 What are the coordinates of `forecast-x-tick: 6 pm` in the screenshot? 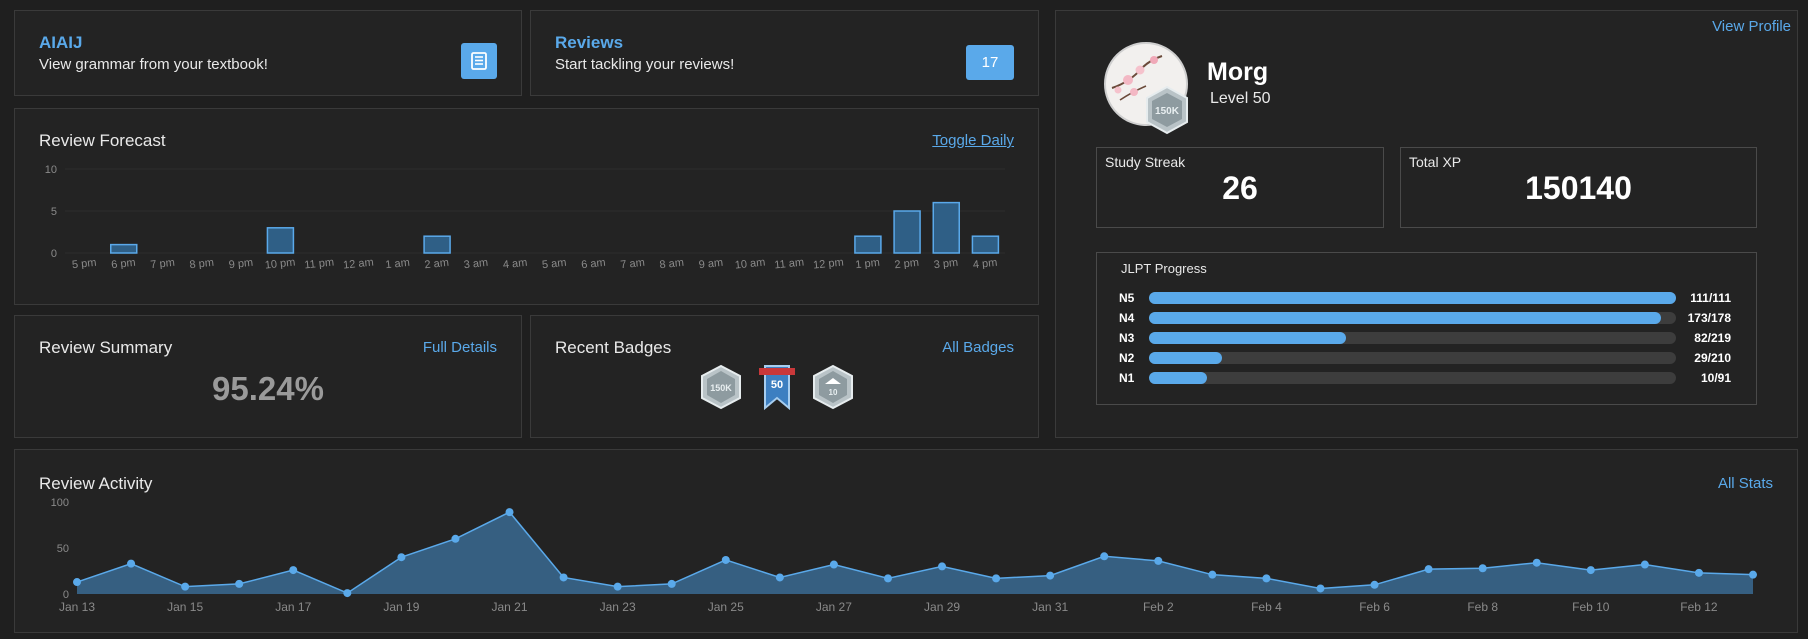 It's located at (124, 263).